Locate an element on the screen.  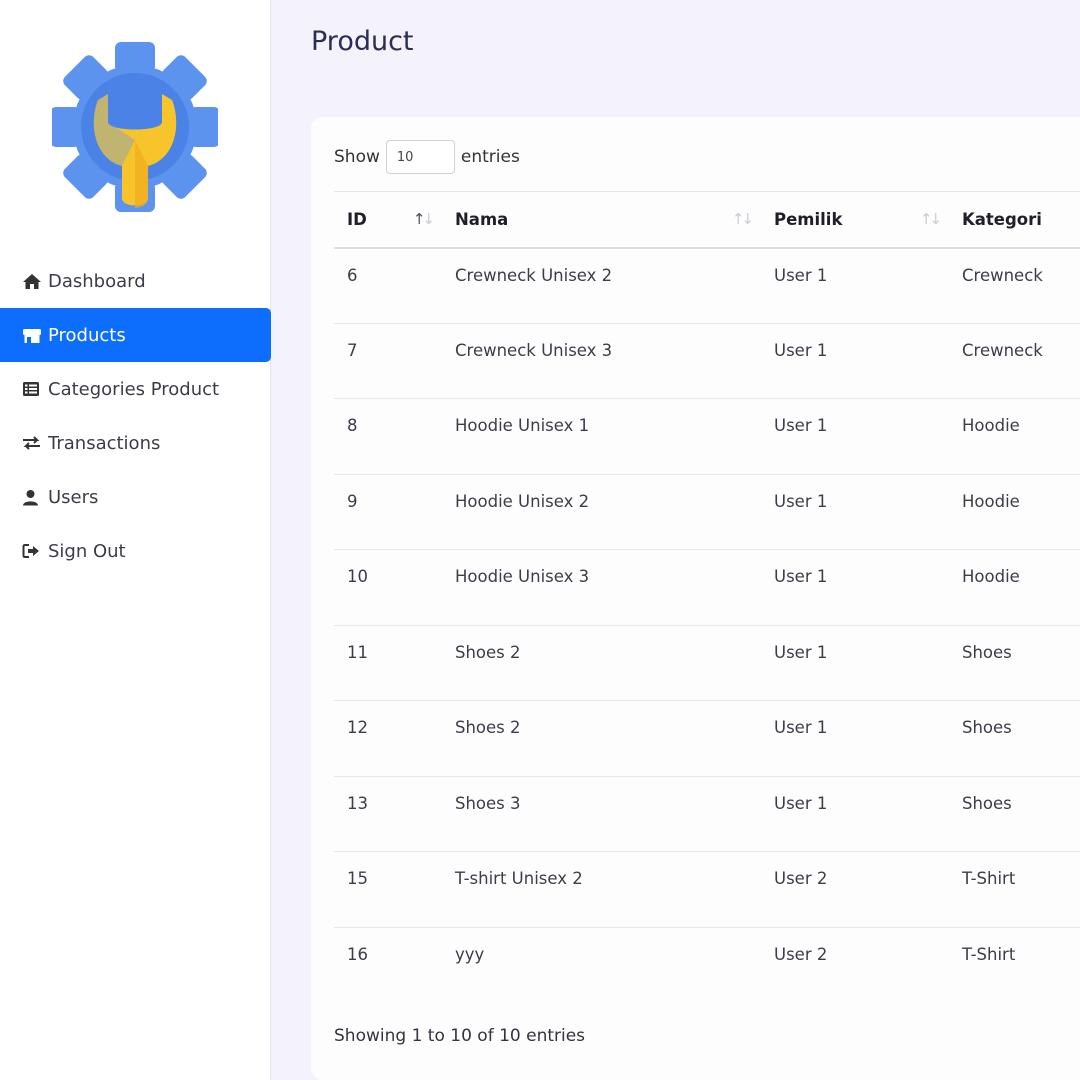
app-logo is located at coordinates (135, 127).